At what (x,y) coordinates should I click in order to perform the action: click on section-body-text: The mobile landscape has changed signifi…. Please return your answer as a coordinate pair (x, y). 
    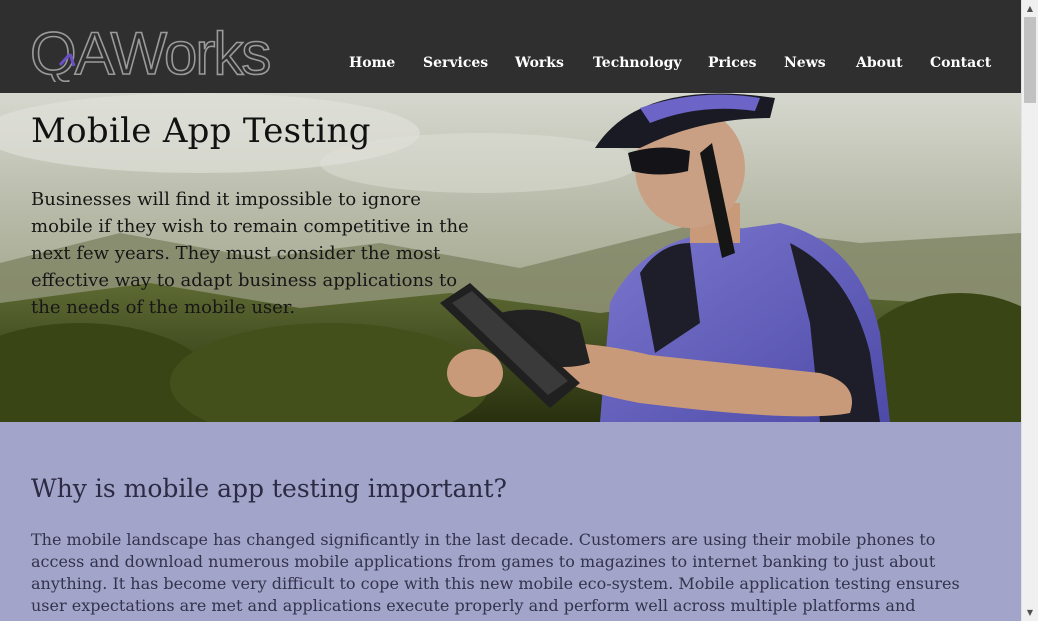
    Looking at the image, I should click on (495, 572).